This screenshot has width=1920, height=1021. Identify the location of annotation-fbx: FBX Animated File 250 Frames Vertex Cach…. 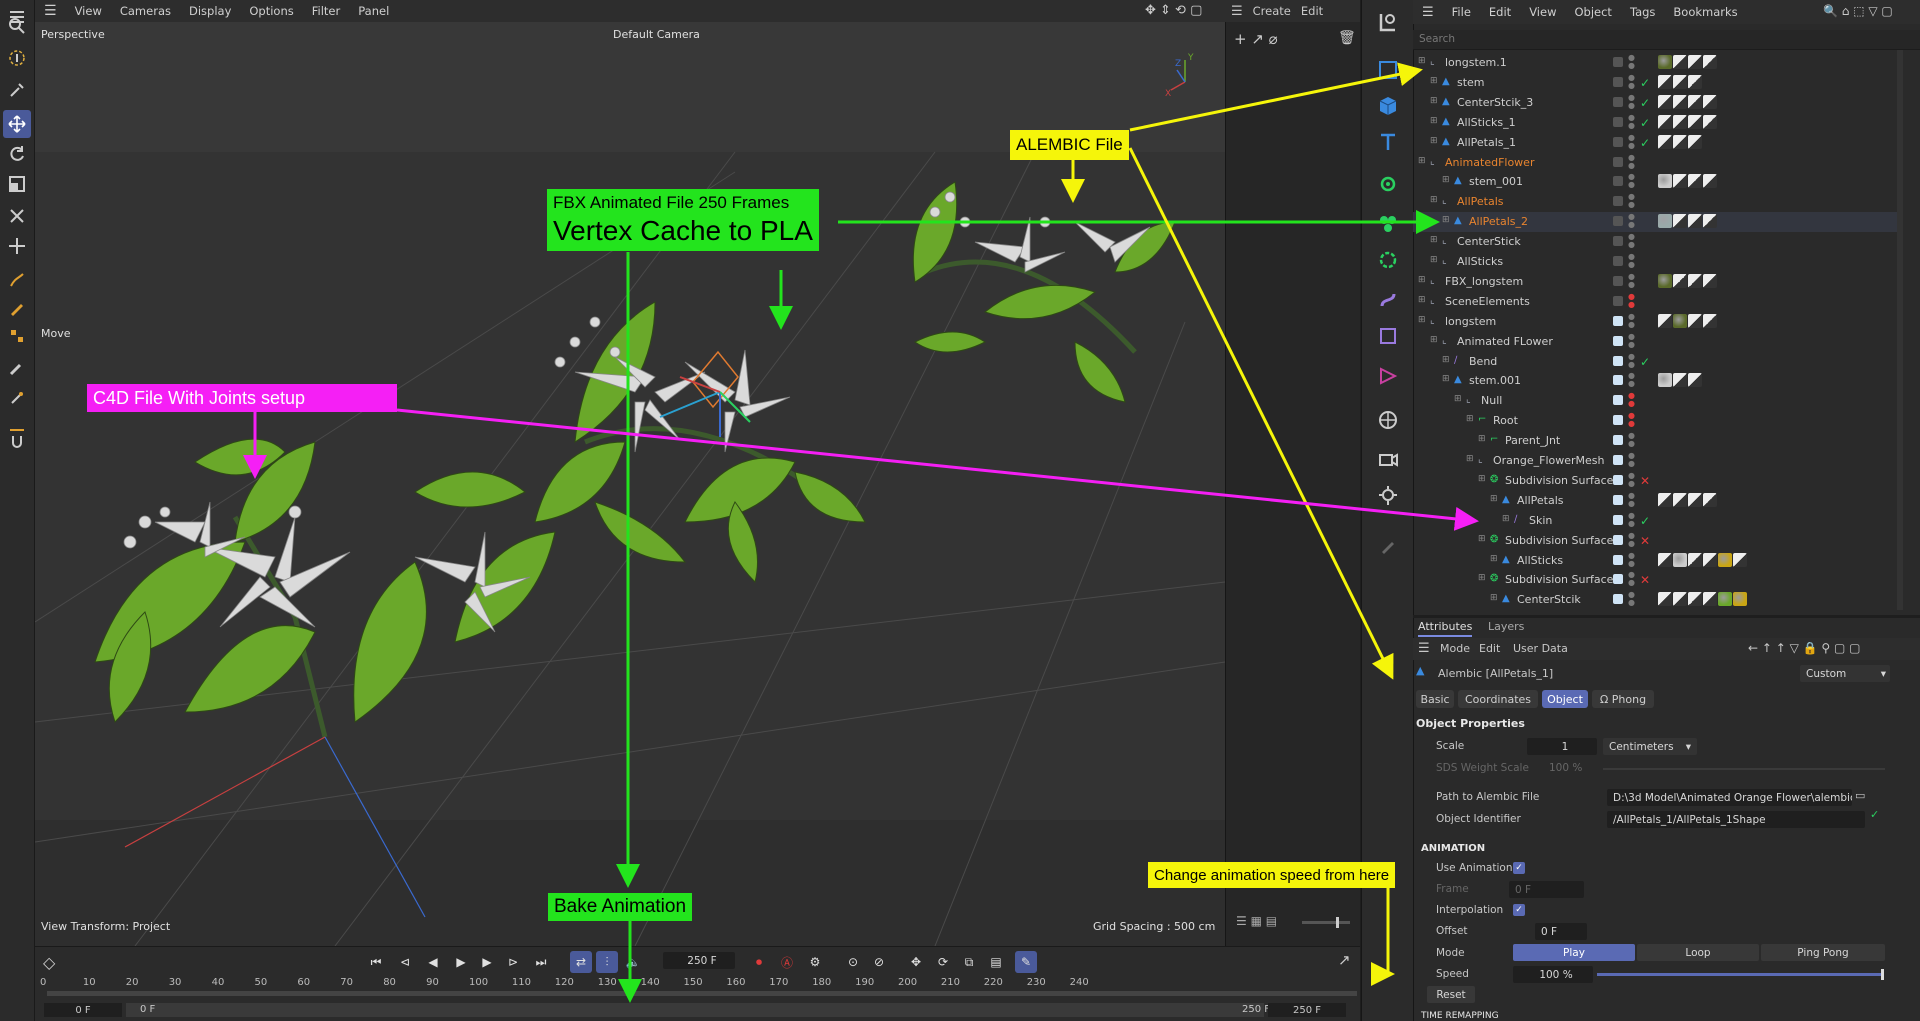
(683, 220).